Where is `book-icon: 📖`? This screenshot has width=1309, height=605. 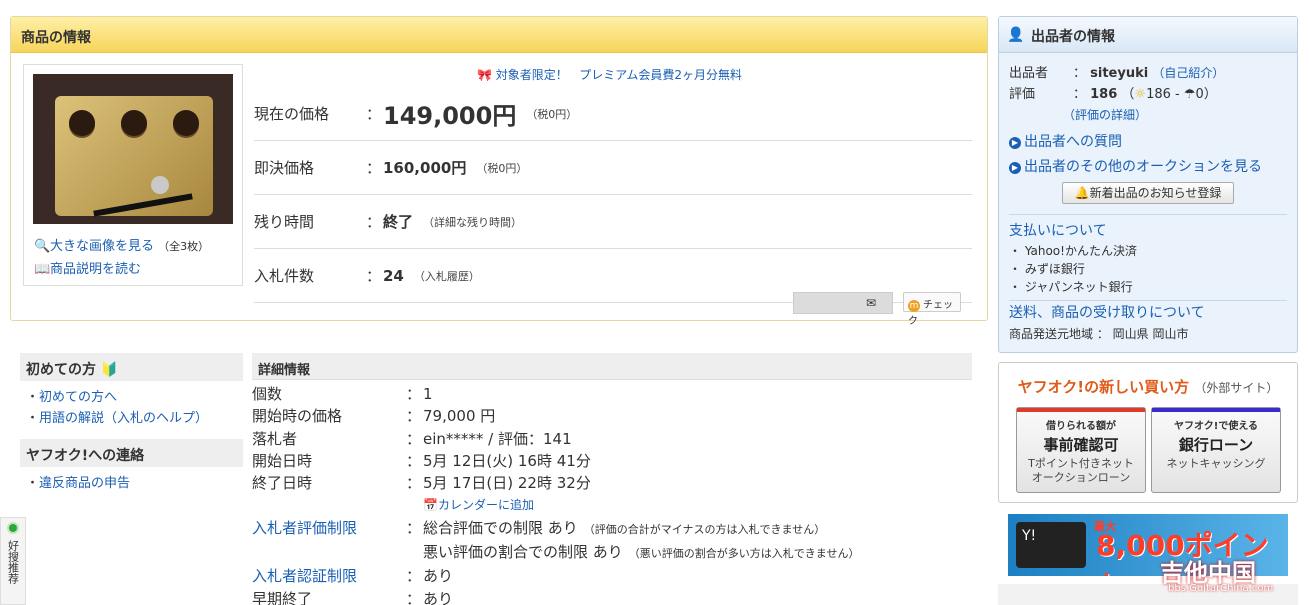
book-icon: 📖 is located at coordinates (42, 269).